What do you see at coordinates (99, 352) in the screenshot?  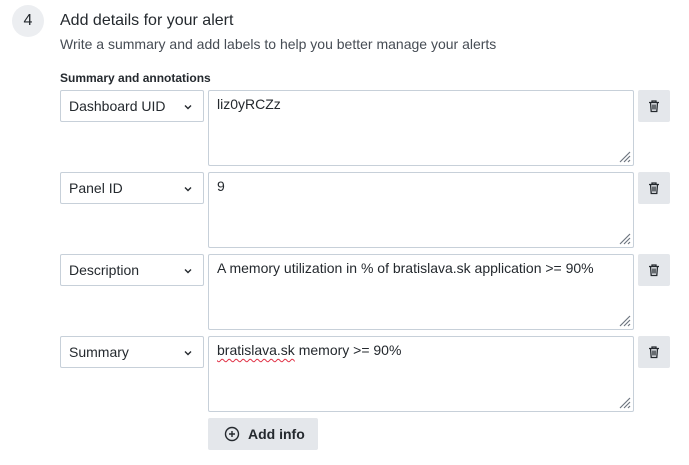 I see `annotation-key-value: Summary` at bounding box center [99, 352].